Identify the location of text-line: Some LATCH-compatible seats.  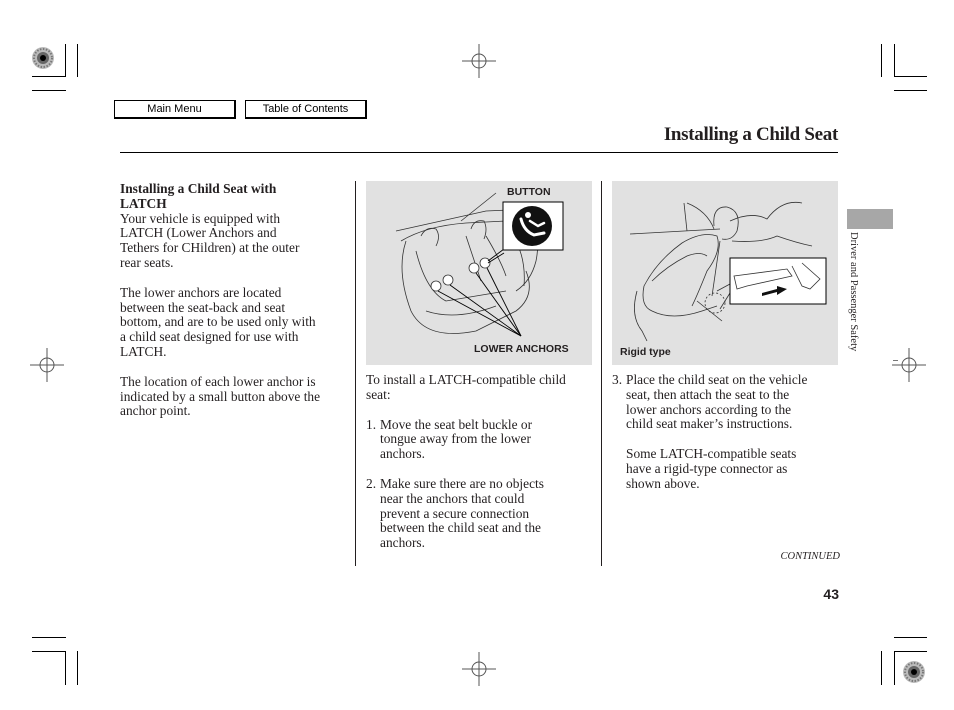
(711, 454).